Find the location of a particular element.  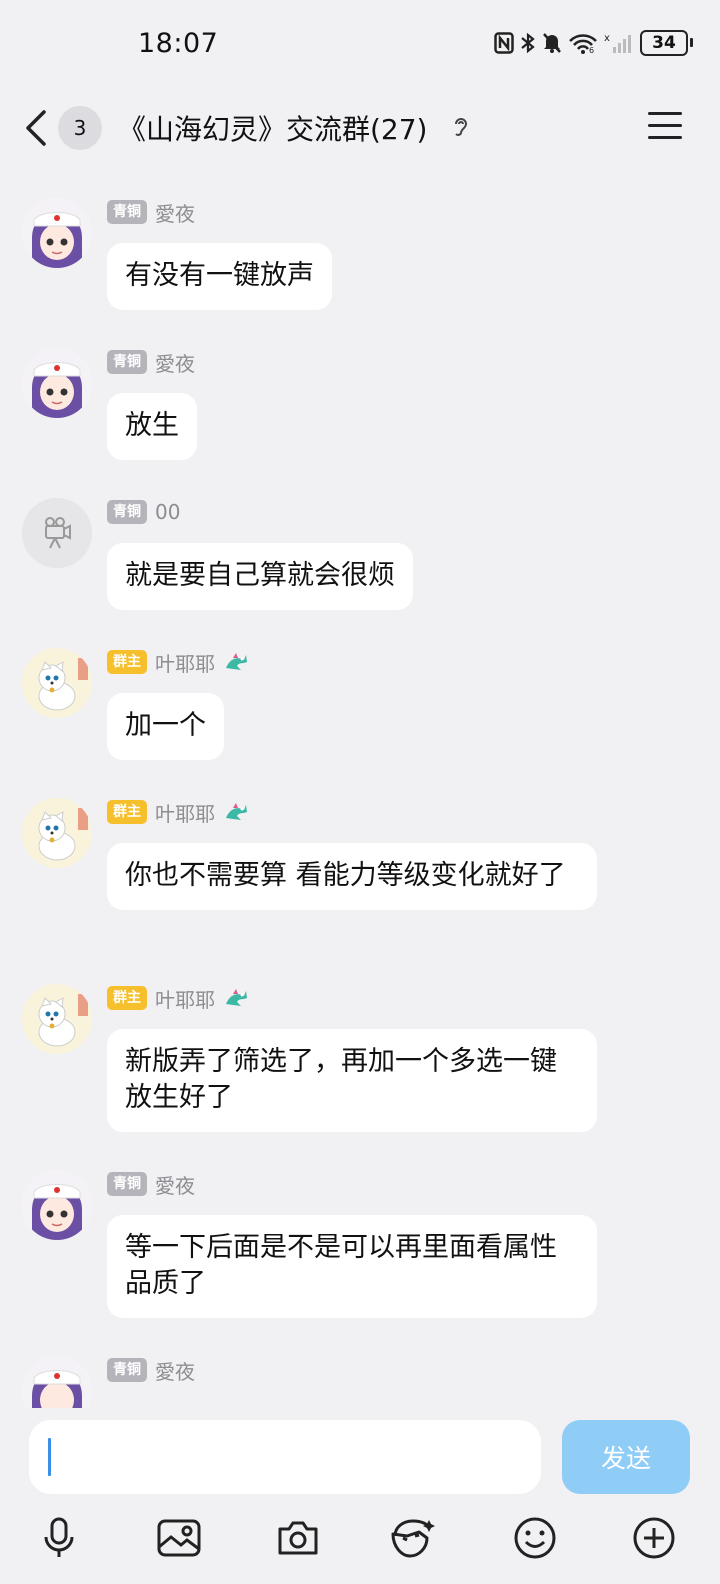

message-bubble: 加一个 is located at coordinates (165, 726).